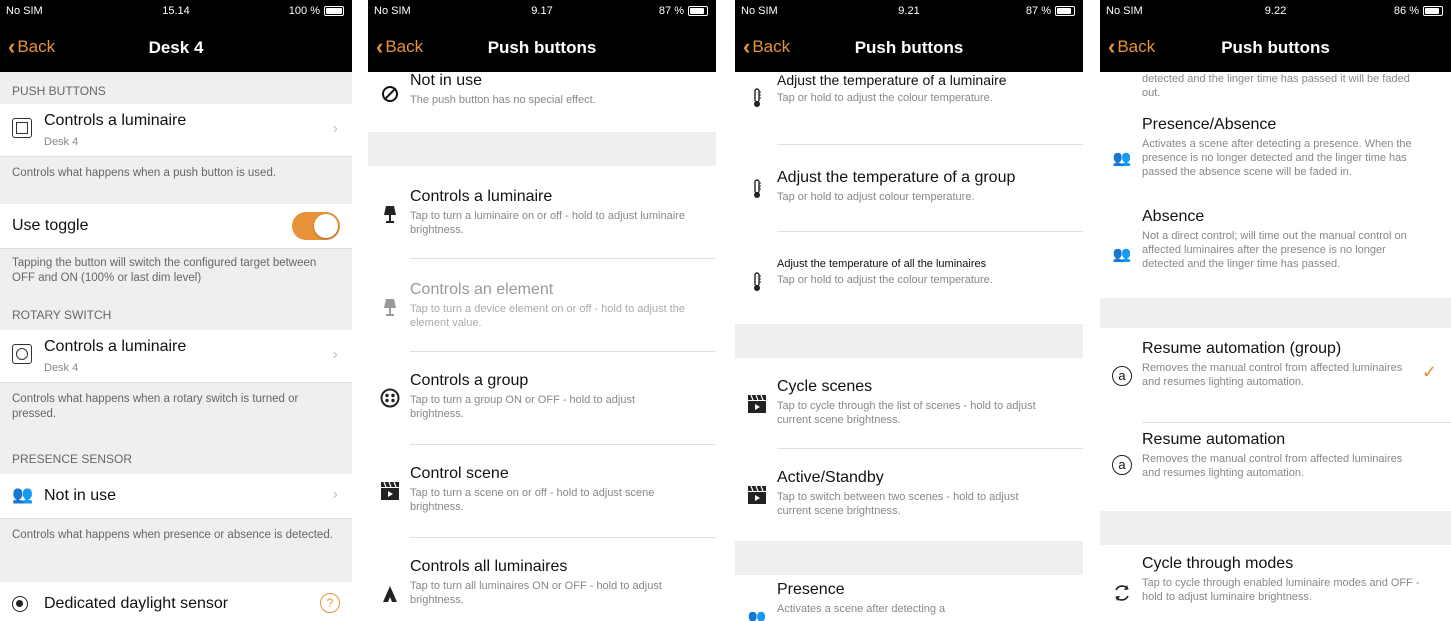  Describe the element at coordinates (176, 130) in the screenshot. I see `push-button-row: Controls a luminaire Desk 4 ›` at that location.